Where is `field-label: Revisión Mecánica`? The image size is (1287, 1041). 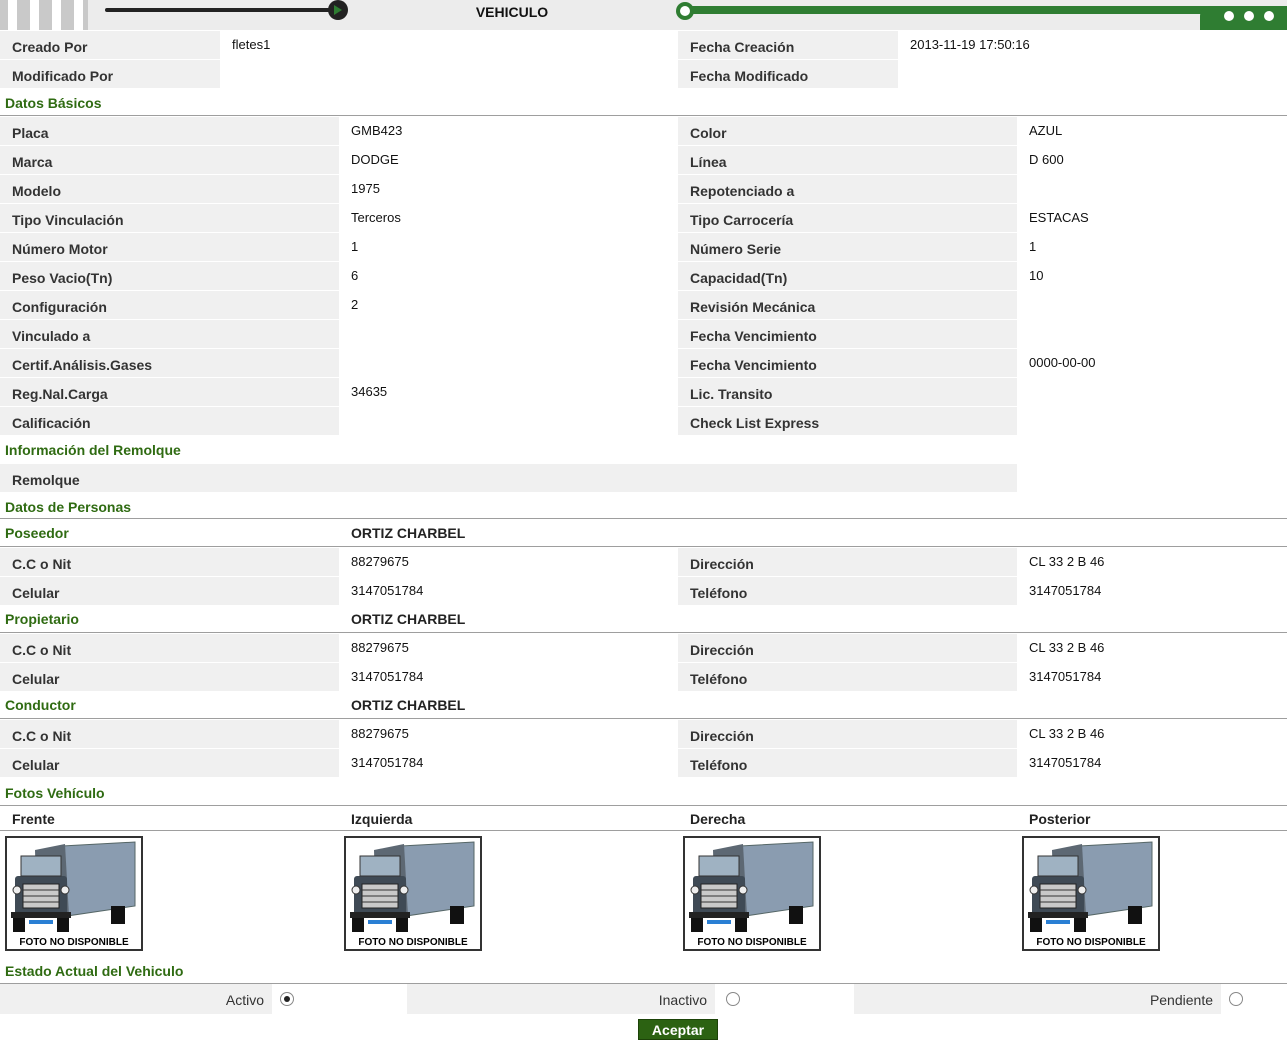
field-label: Revisión Mecánica is located at coordinates (847, 305).